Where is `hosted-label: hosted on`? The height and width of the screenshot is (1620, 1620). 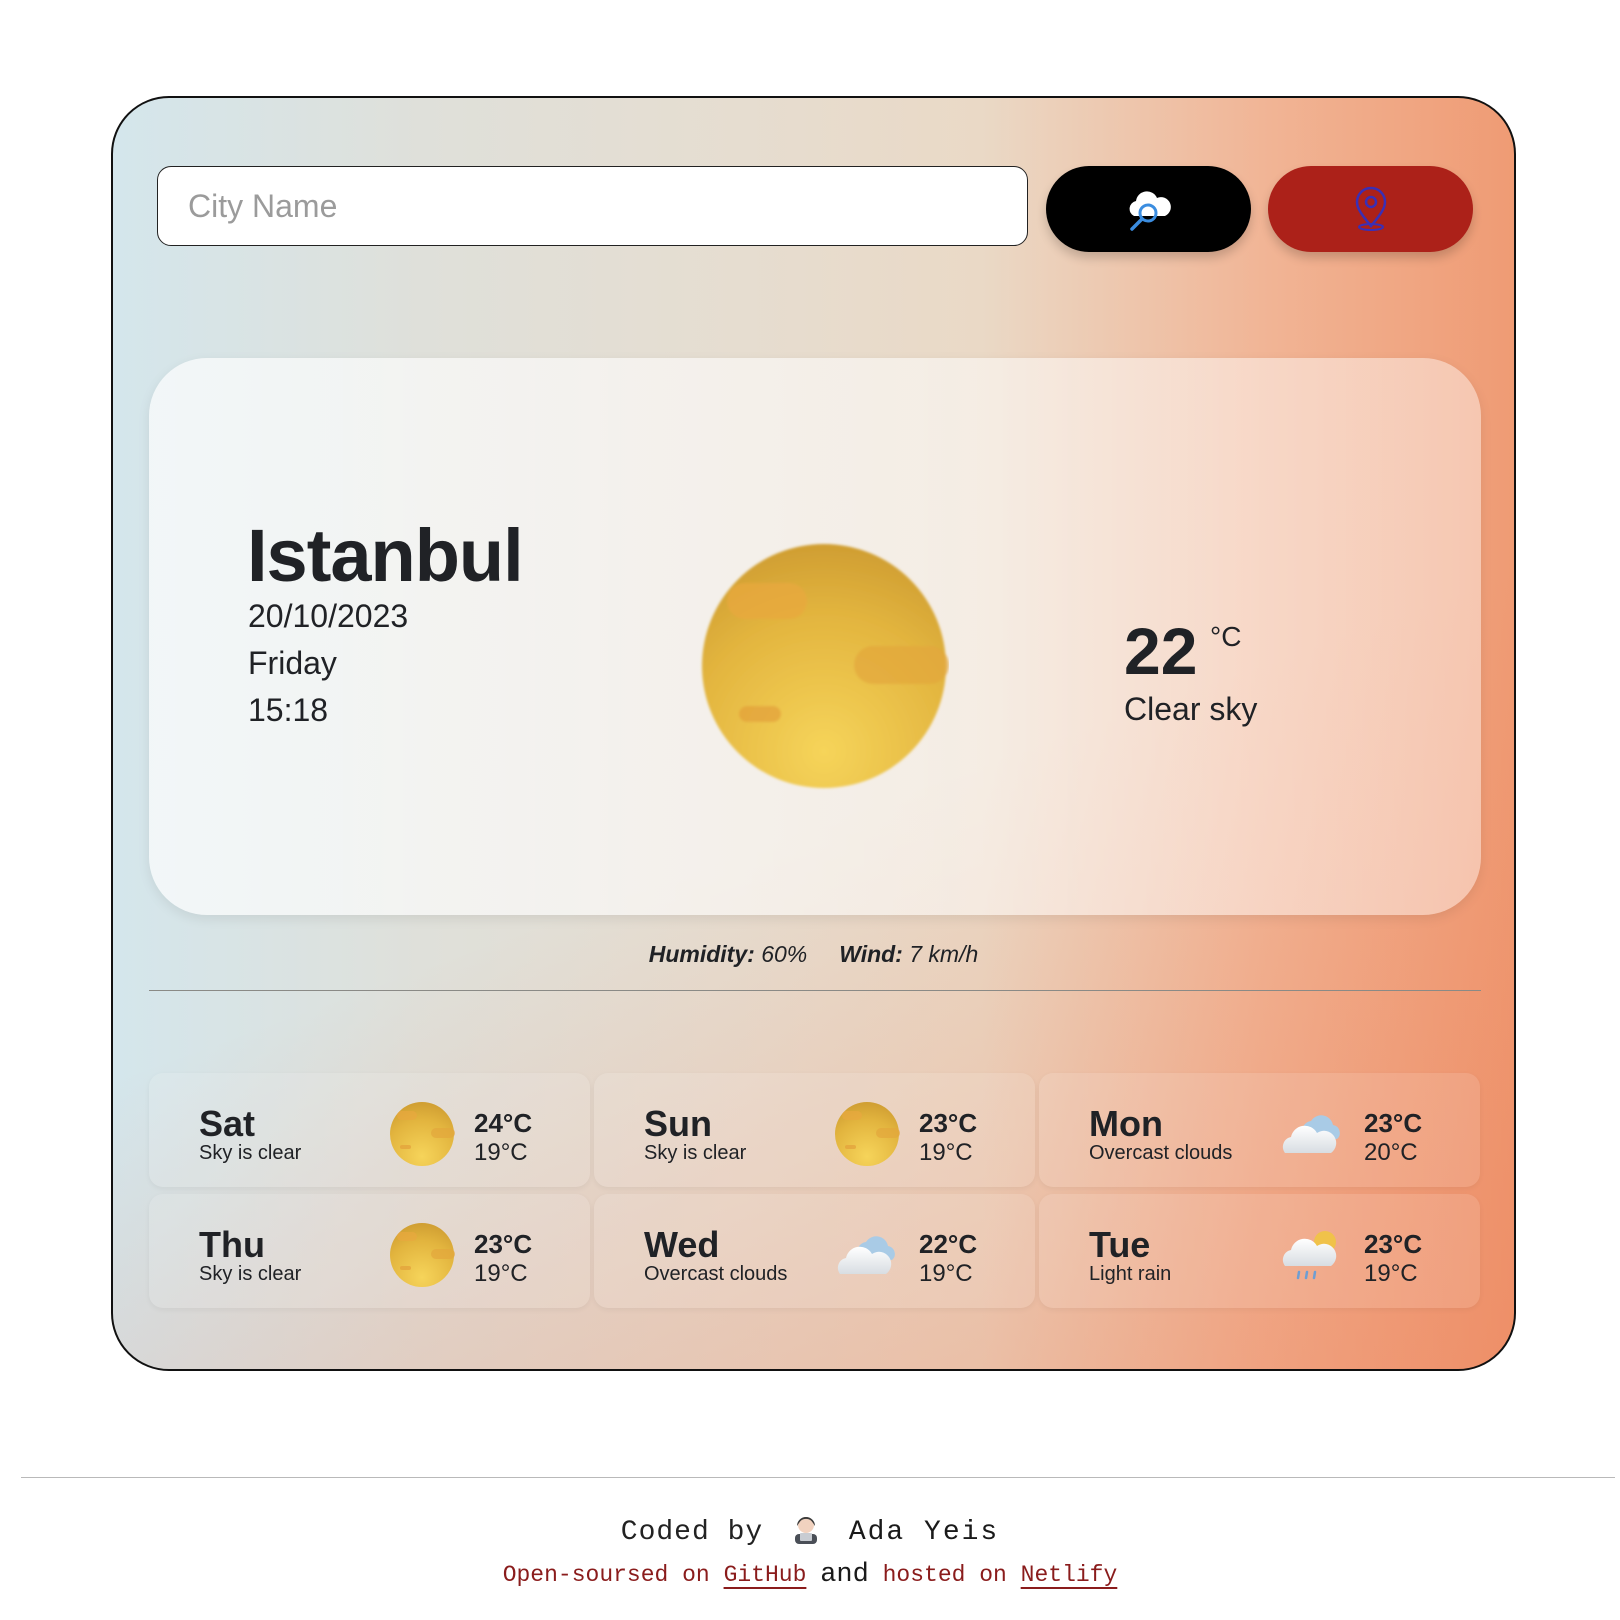
hosted-label: hosted on is located at coordinates (944, 1575).